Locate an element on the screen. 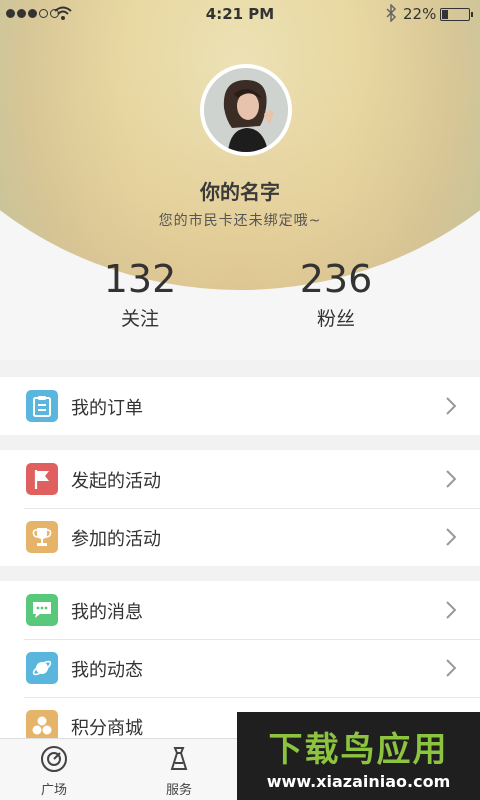 The height and width of the screenshot is (800, 480). menu-item-label: 积分商城 is located at coordinates (107, 728).